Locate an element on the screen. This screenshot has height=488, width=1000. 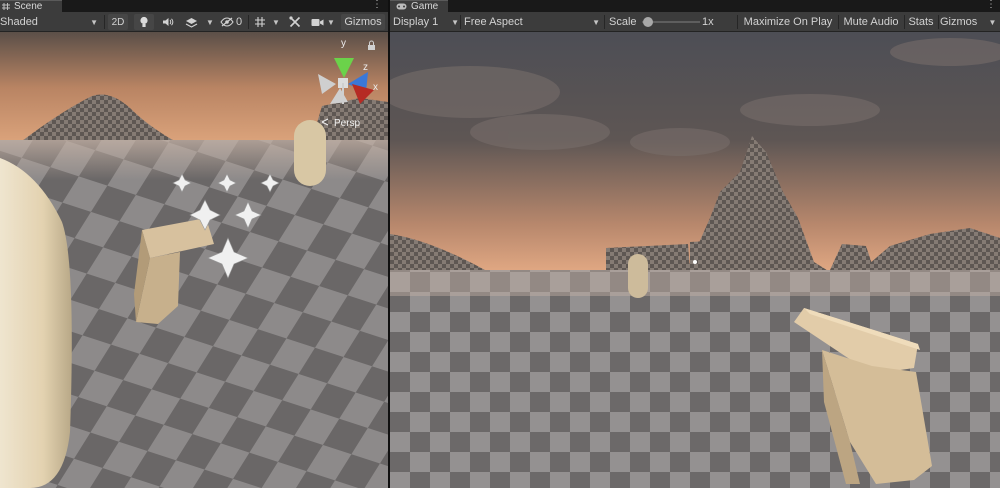
aspect-label: Free Aspect is located at coordinates (493, 22).